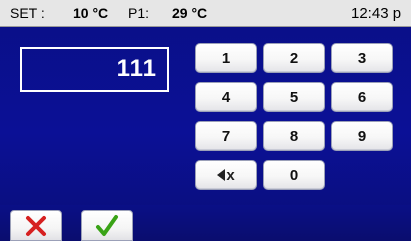 The image size is (411, 241). I want to click on x-icon, so click(36, 225).